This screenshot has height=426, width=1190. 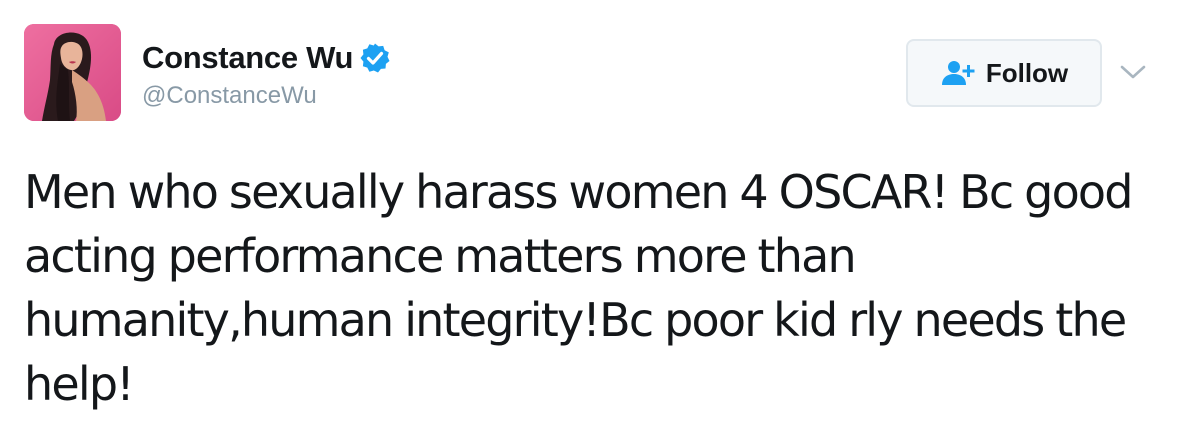 I want to click on chevron-down-icon, so click(x=1133, y=72).